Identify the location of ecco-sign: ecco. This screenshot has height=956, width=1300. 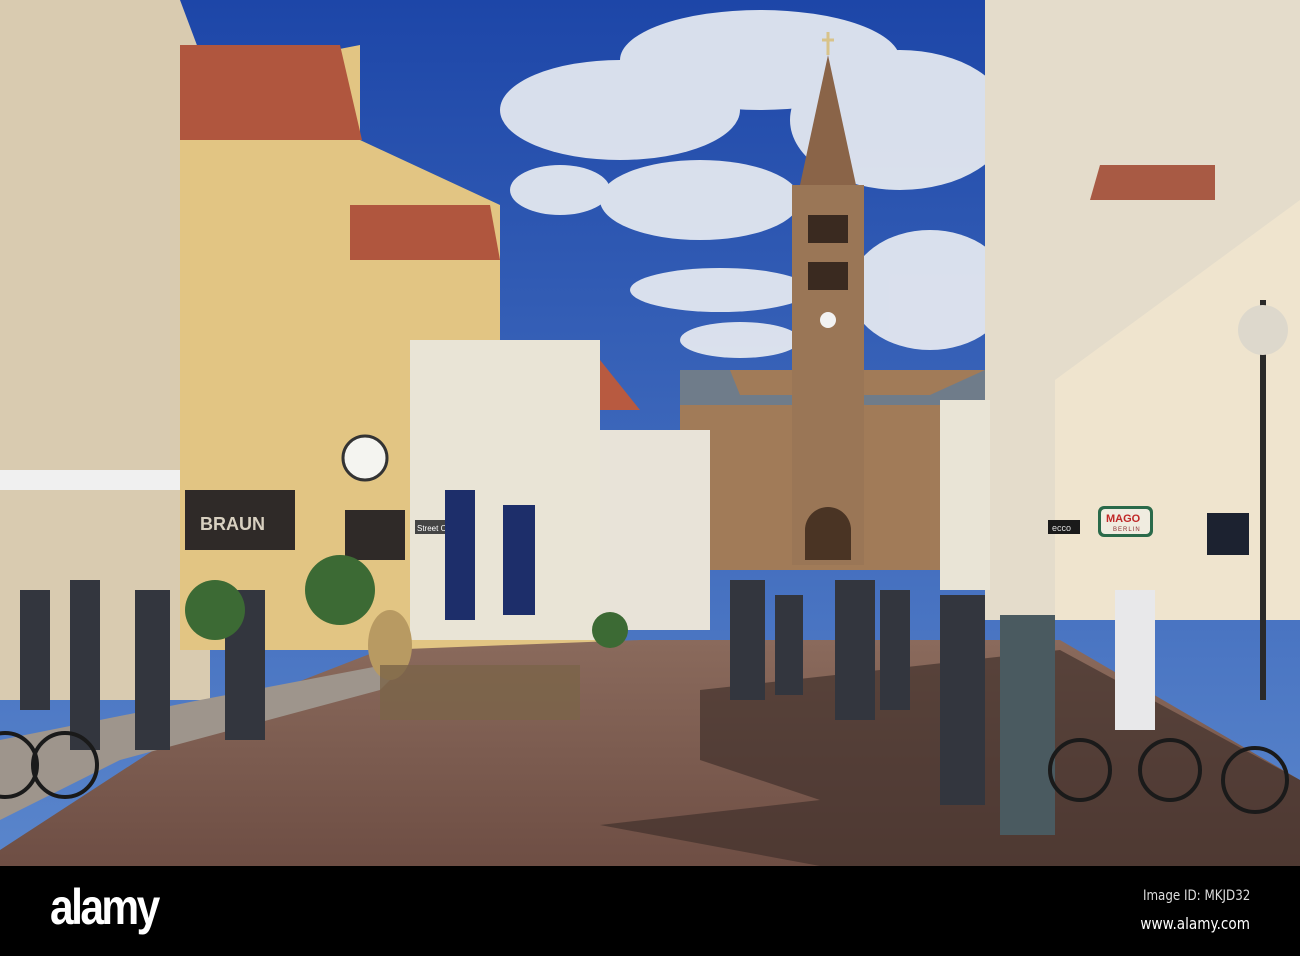
(1061, 528).